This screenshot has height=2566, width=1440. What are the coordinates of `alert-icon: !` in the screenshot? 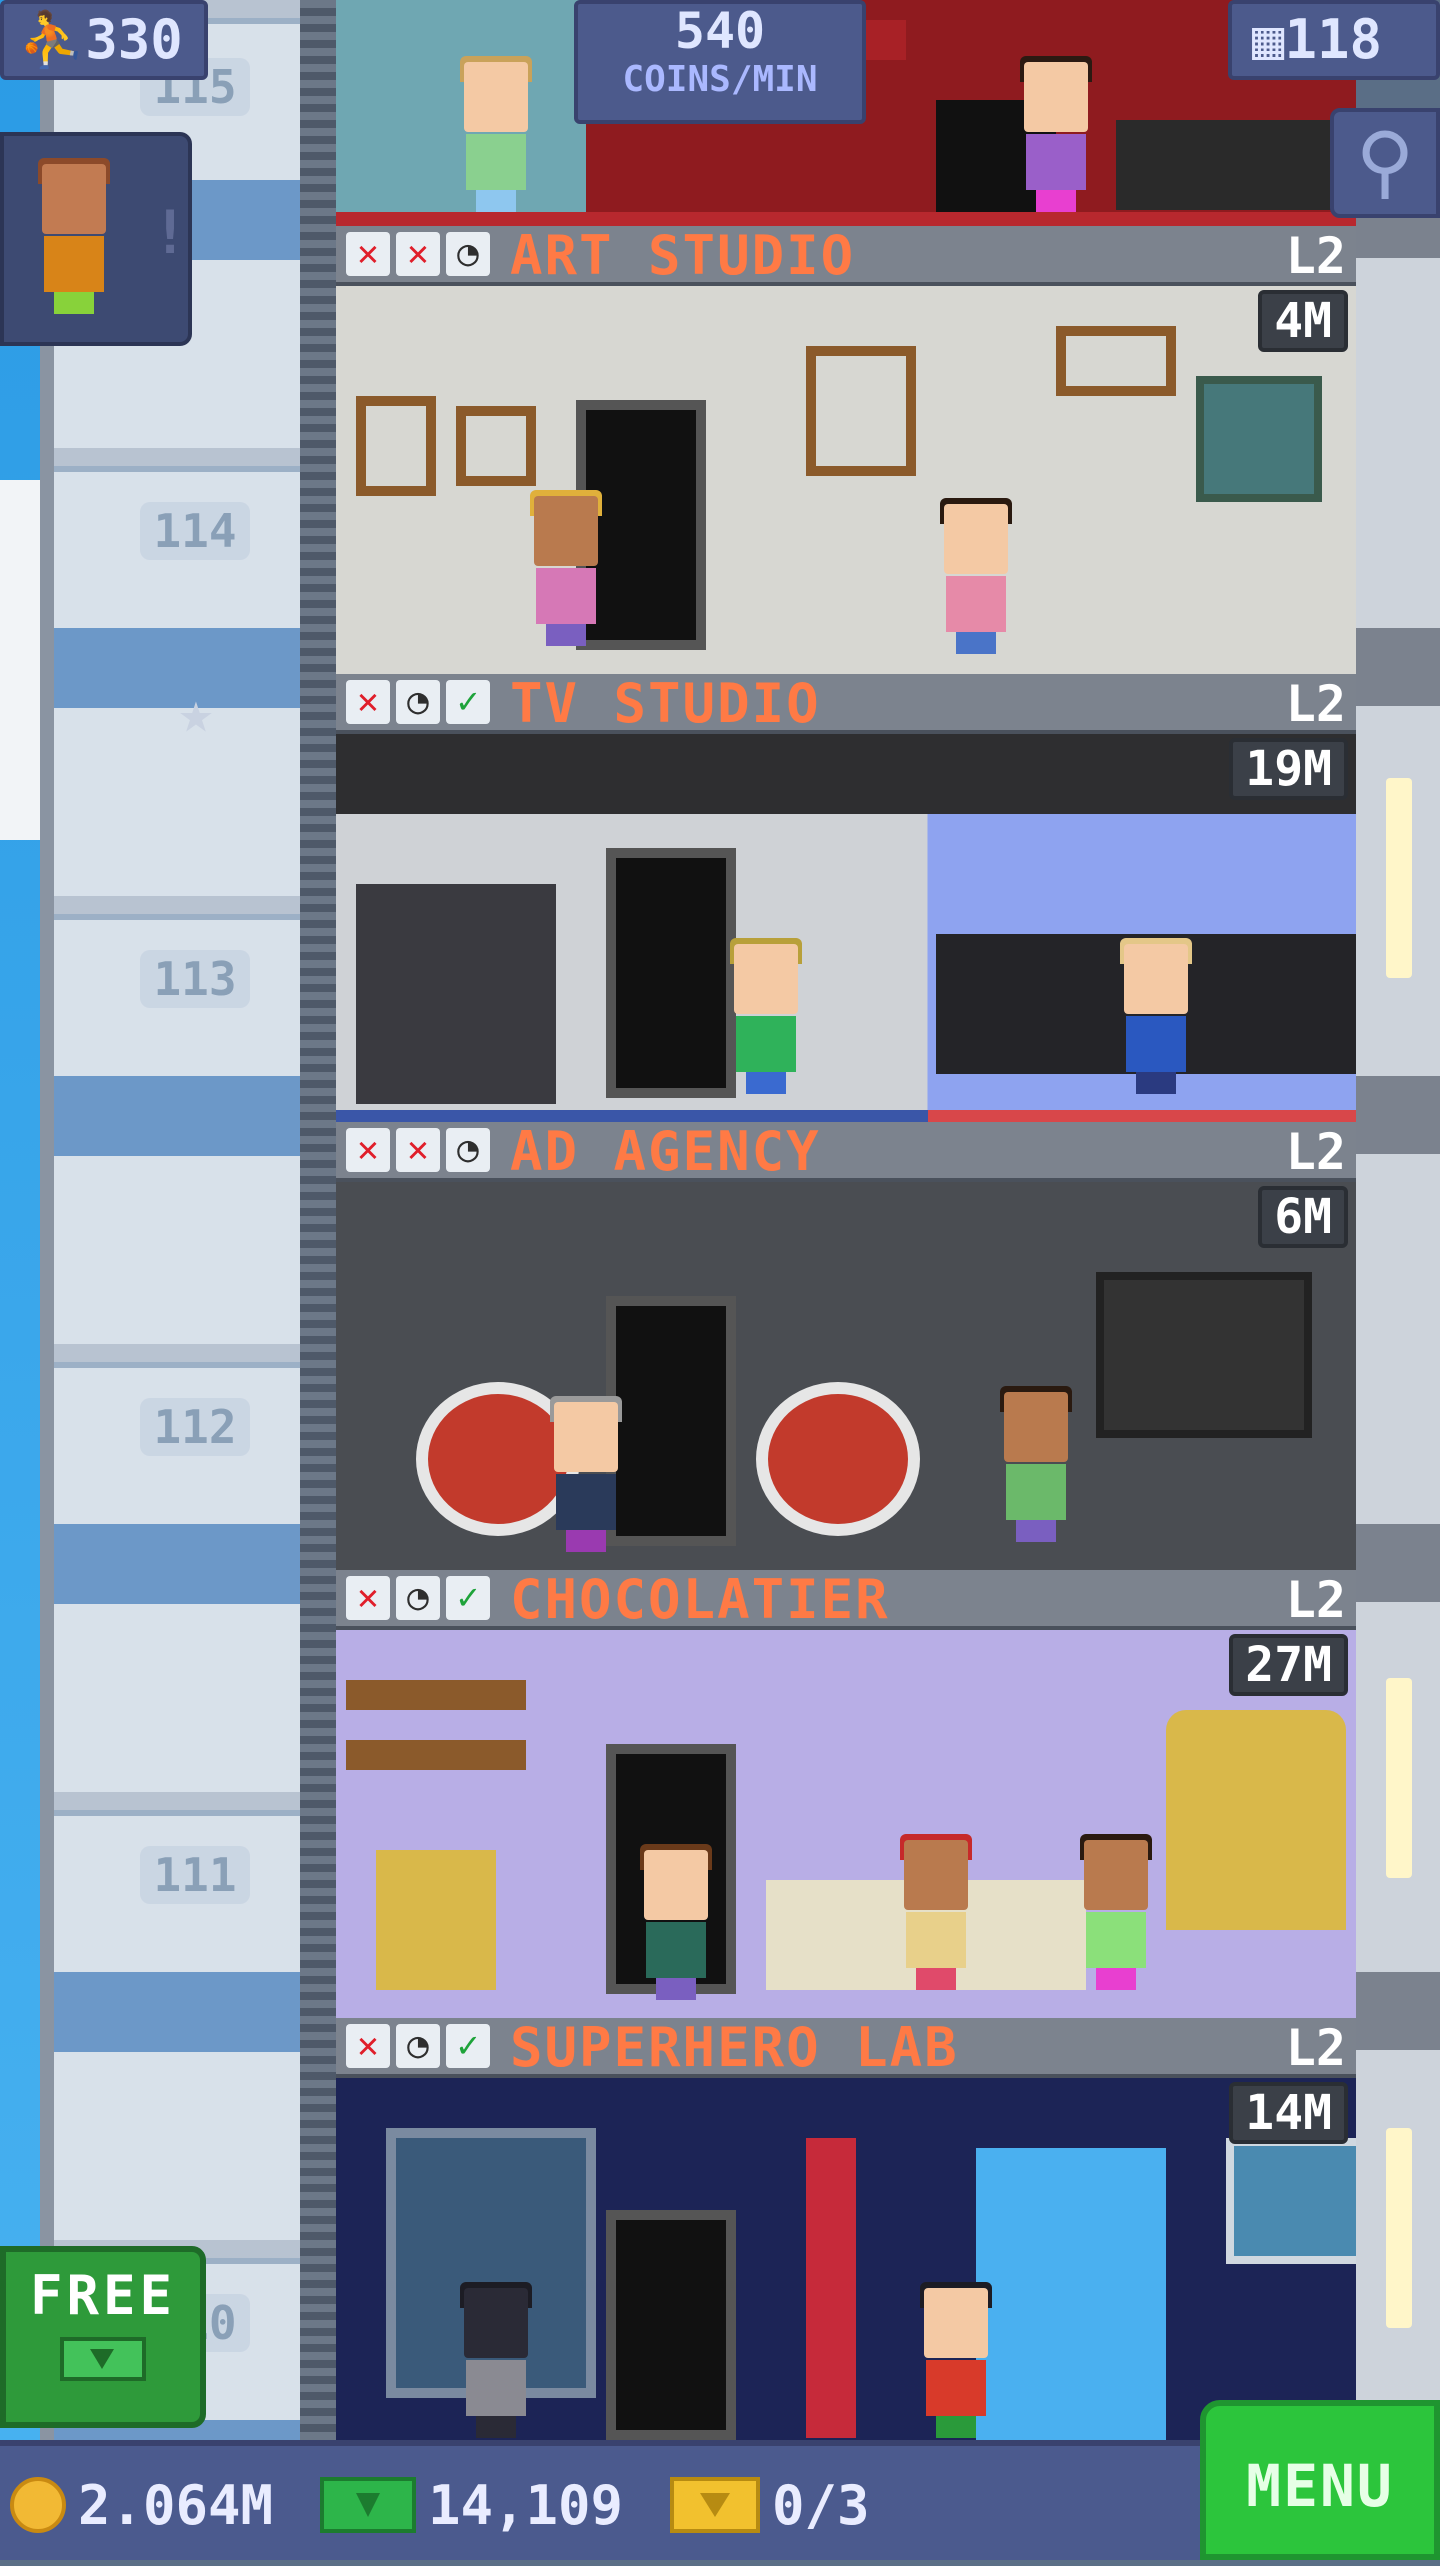 It's located at (170, 233).